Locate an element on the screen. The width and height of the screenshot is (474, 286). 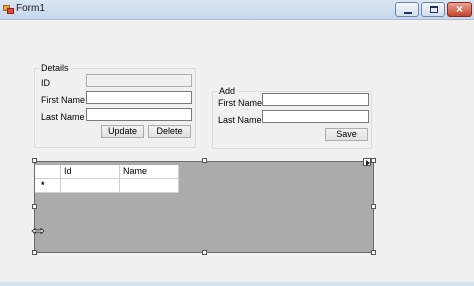
grid-header-row: Id Name is located at coordinates (107, 172).